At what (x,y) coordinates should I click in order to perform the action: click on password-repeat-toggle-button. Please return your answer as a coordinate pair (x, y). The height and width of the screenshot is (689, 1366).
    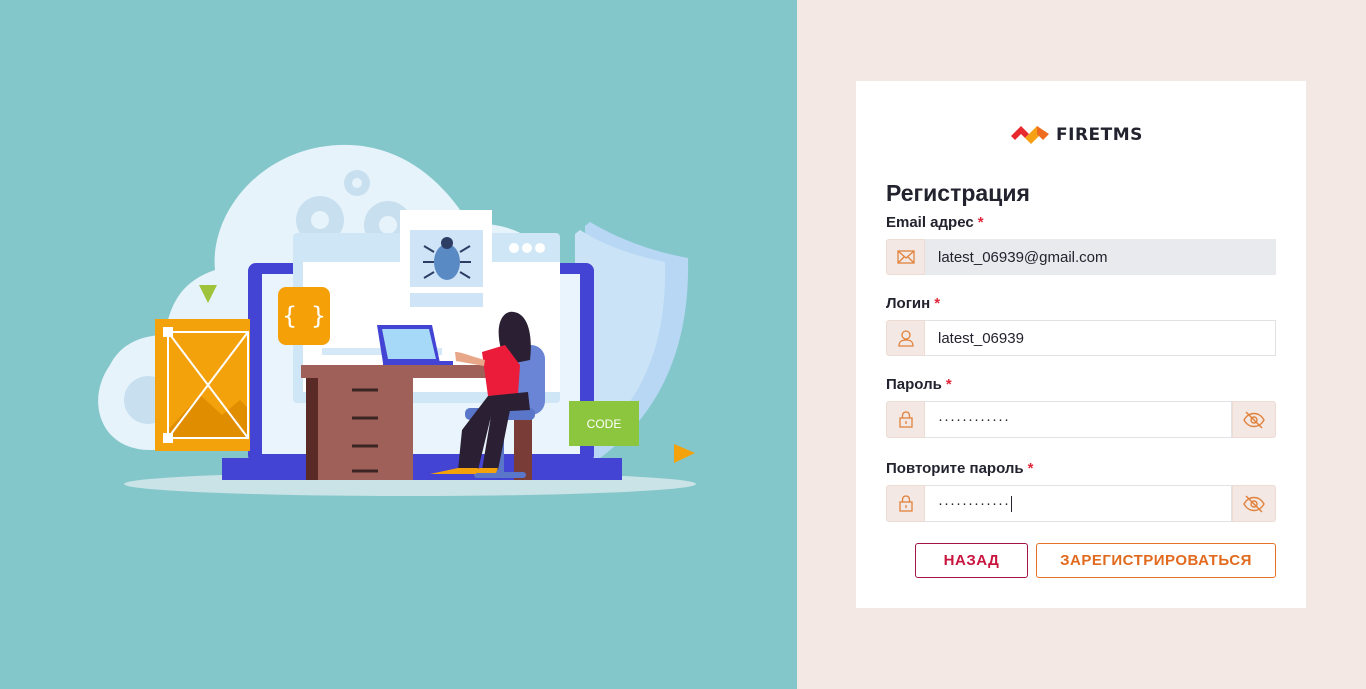
    Looking at the image, I should click on (1254, 503).